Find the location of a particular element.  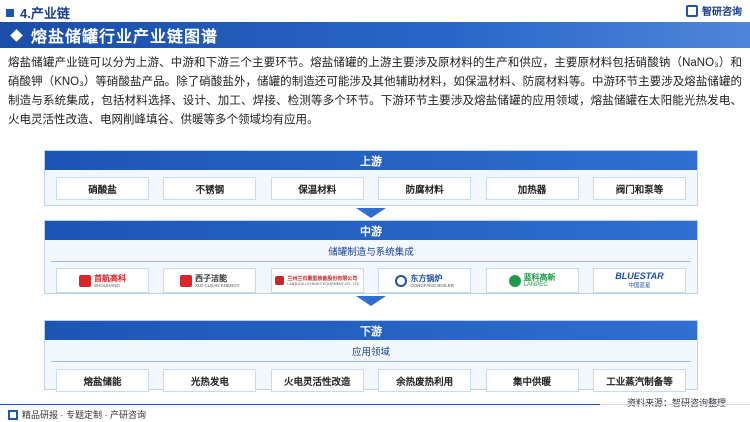

company-name: 东方锅炉 is located at coordinates (426, 278).